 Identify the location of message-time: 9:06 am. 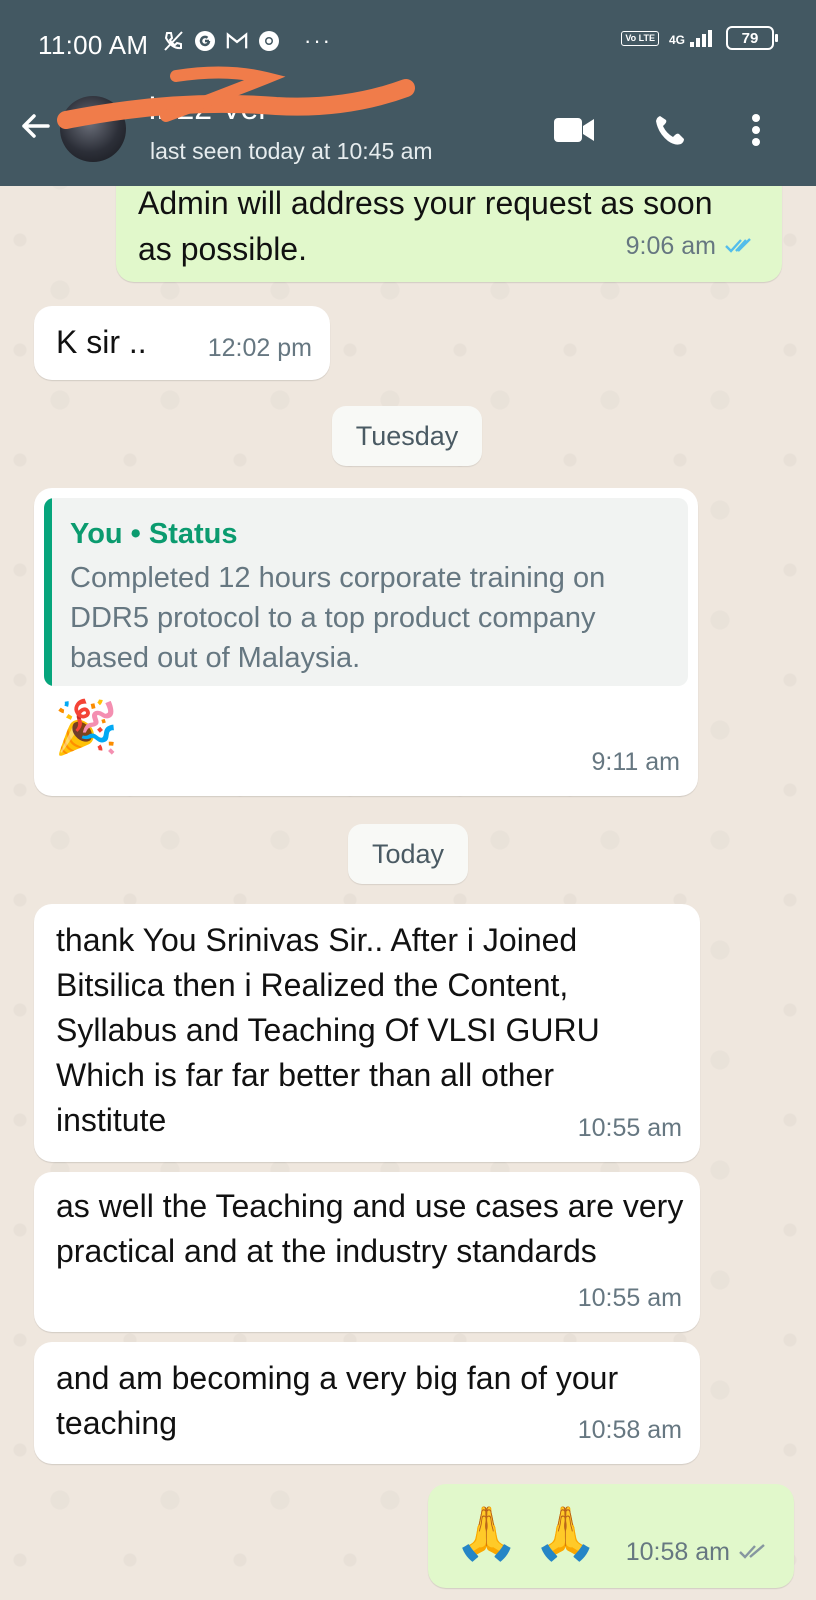
(670, 246).